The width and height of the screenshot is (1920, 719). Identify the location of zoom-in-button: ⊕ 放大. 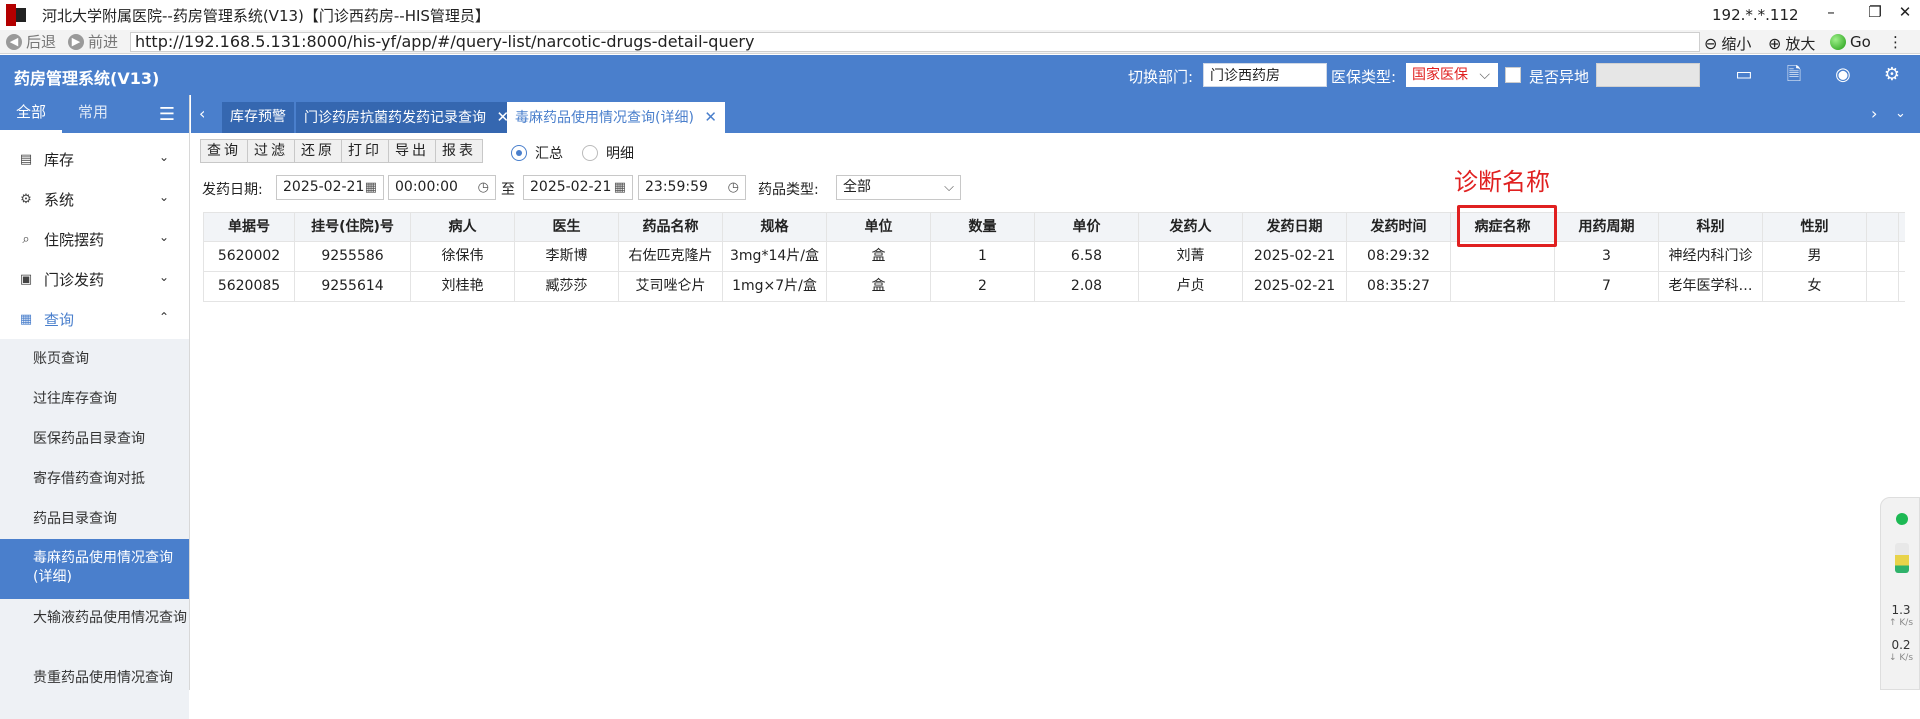
(1791, 43).